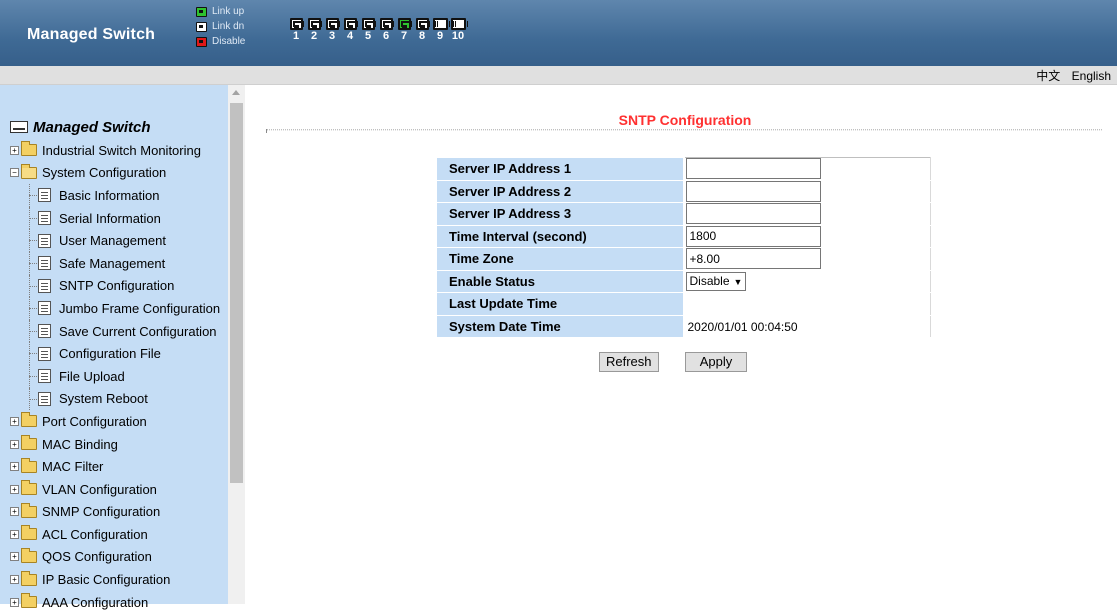 Image resolution: width=1117 pixels, height=613 pixels. I want to click on table-row: Last Update Time, so click(683, 304).